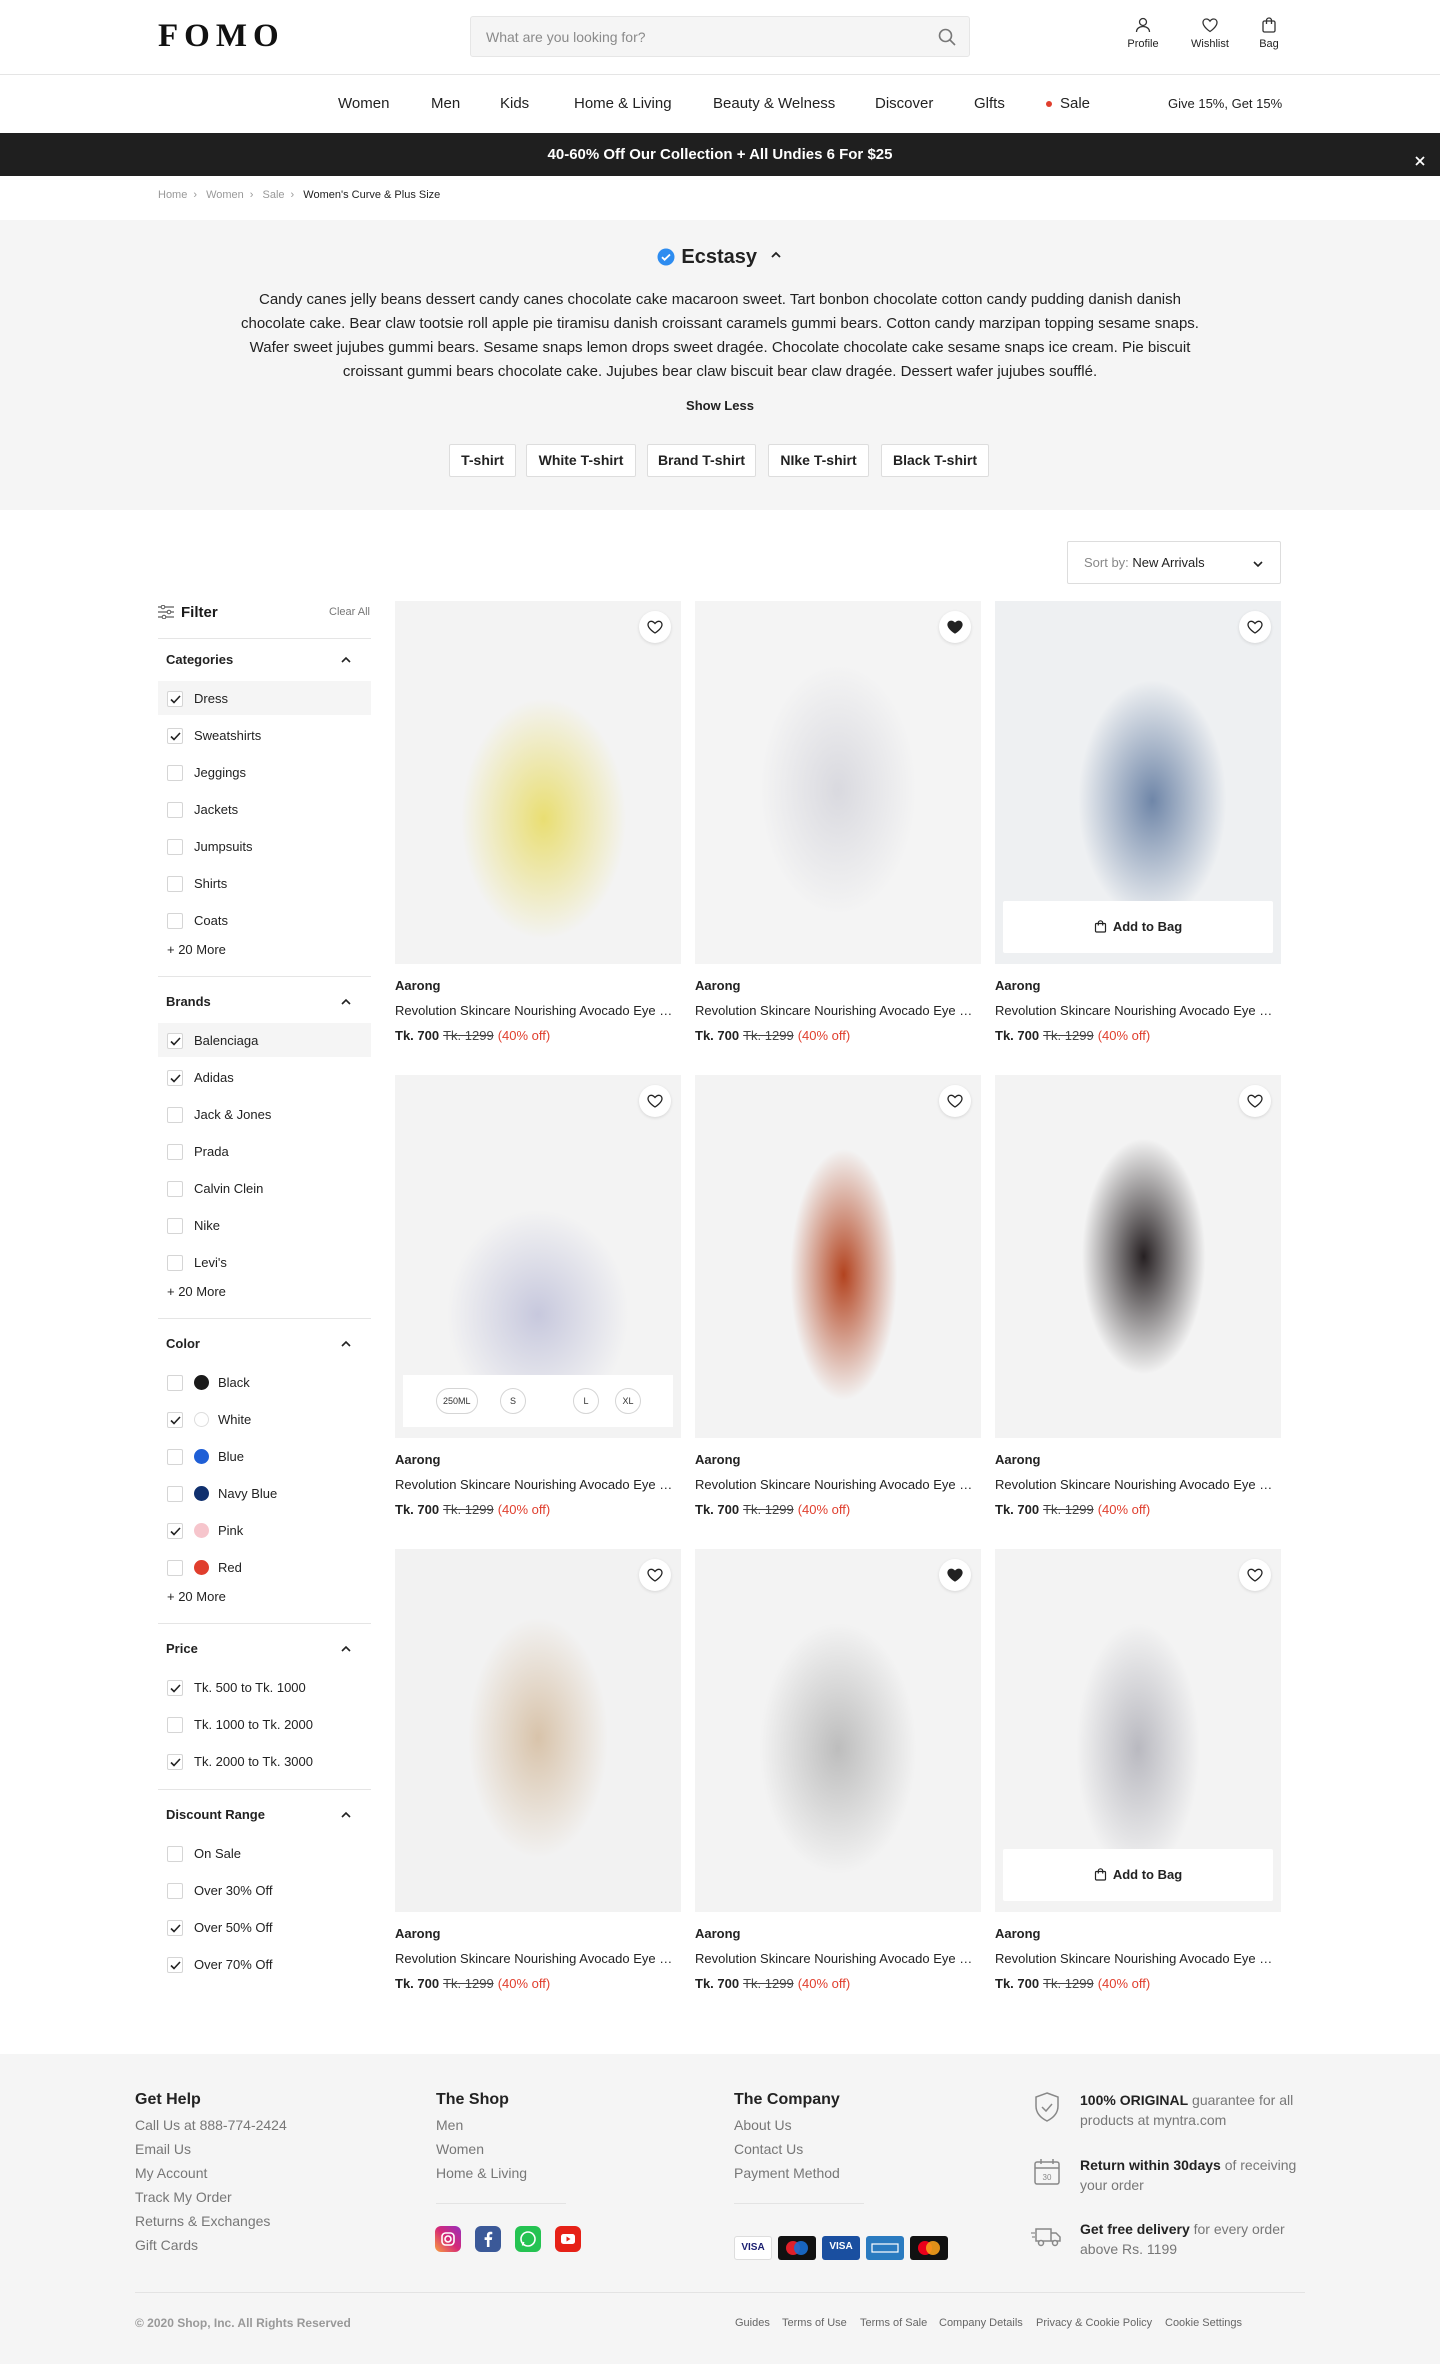 Image resolution: width=1440 pixels, height=2364 pixels. Describe the element at coordinates (264, 1493) in the screenshot. I see `filter-option: Navy Blue` at that location.